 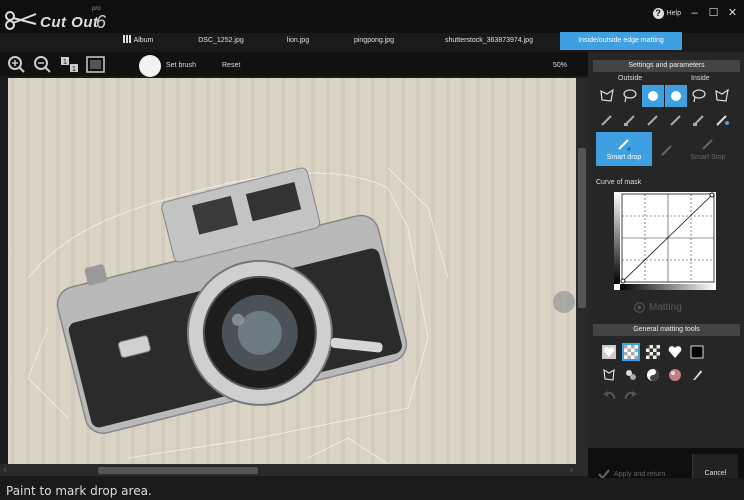 What do you see at coordinates (609, 397) in the screenshot?
I see `undo-button` at bounding box center [609, 397].